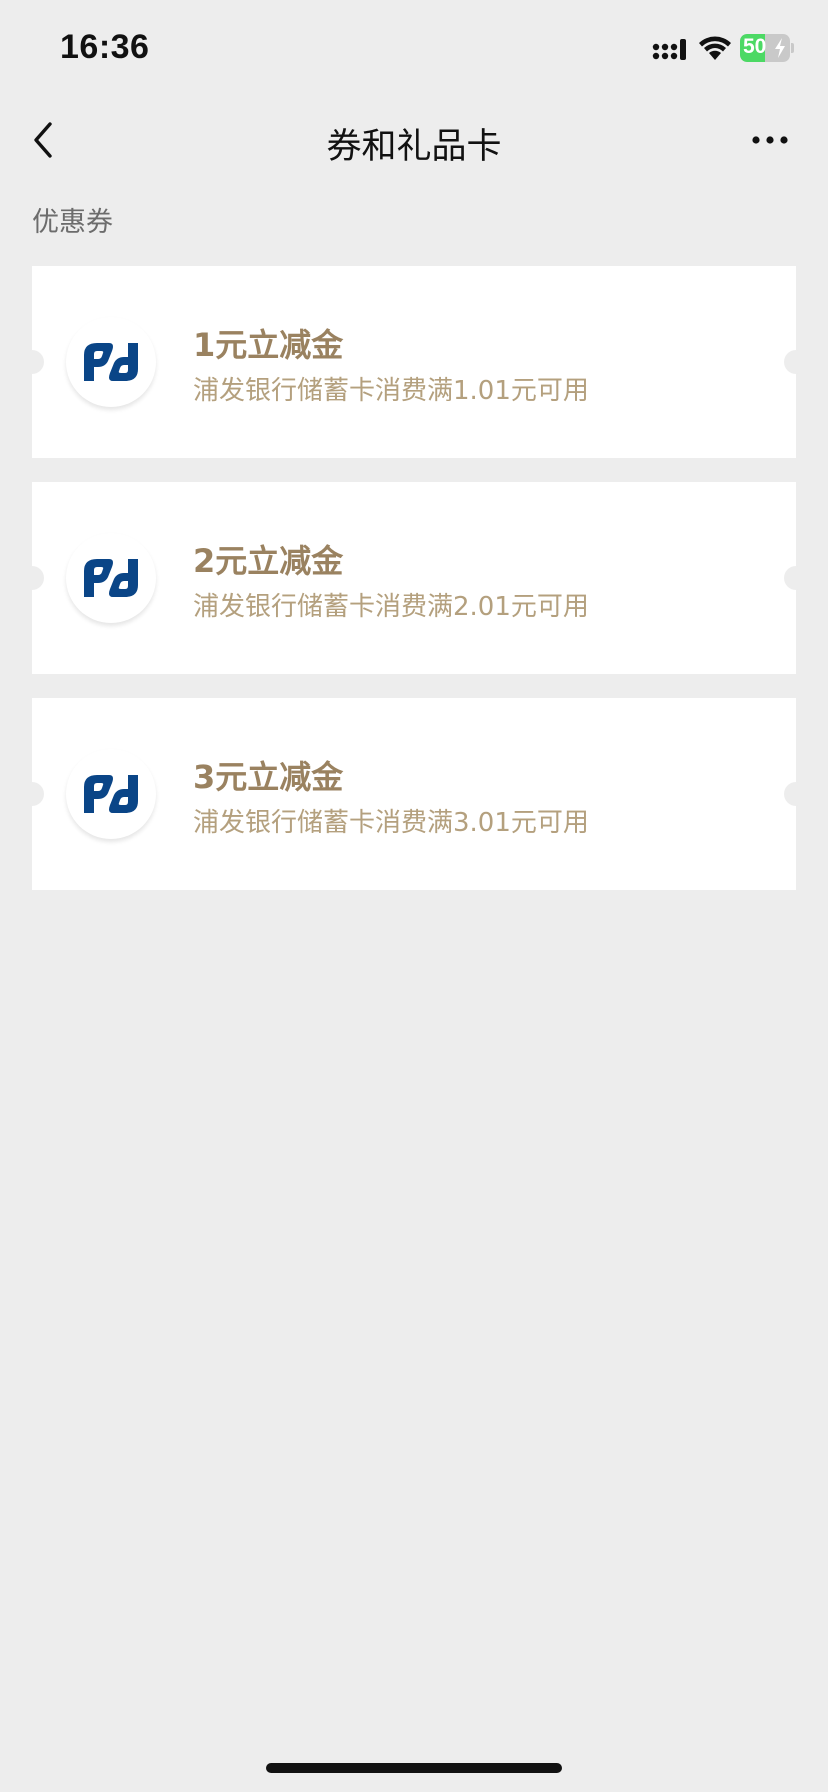 The image size is (828, 1792). Describe the element at coordinates (391, 391) in the screenshot. I see `coupon-description: 浦发银行储蓄卡消费满1.01元可用` at that location.